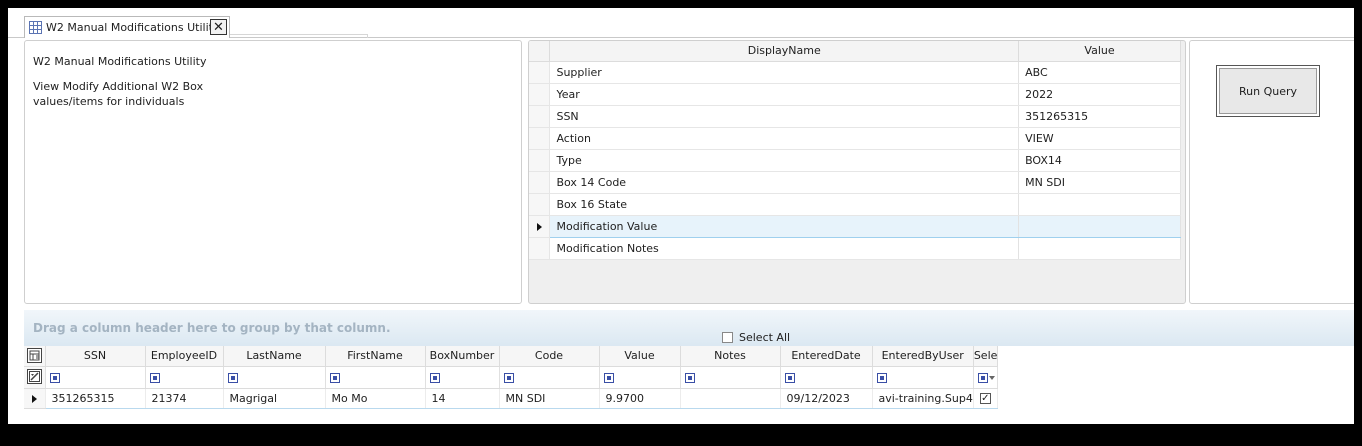 The image size is (1362, 446). I want to click on column-header-displayname: DisplayName, so click(784, 51).